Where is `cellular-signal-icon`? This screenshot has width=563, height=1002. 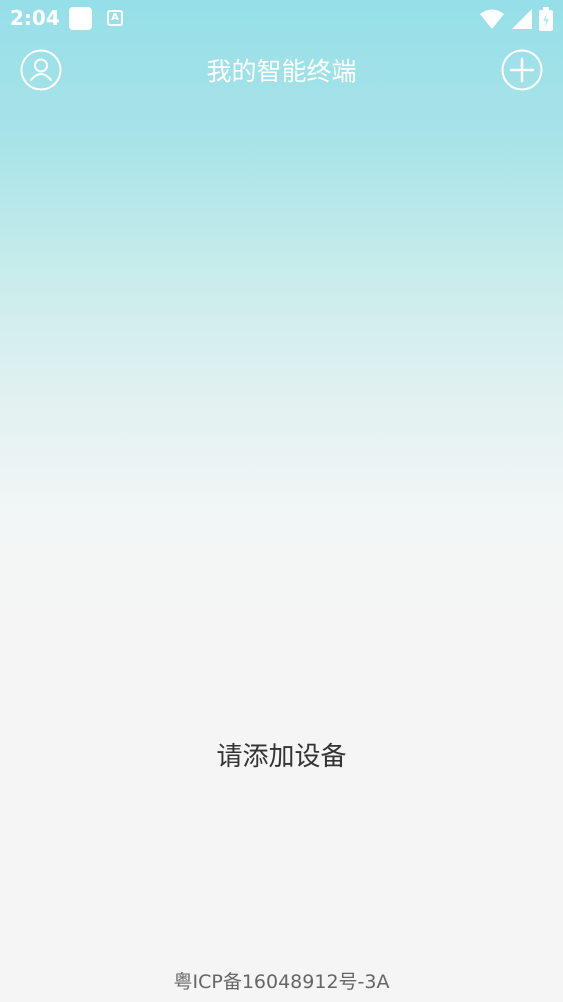
cellular-signal-icon is located at coordinates (522, 19).